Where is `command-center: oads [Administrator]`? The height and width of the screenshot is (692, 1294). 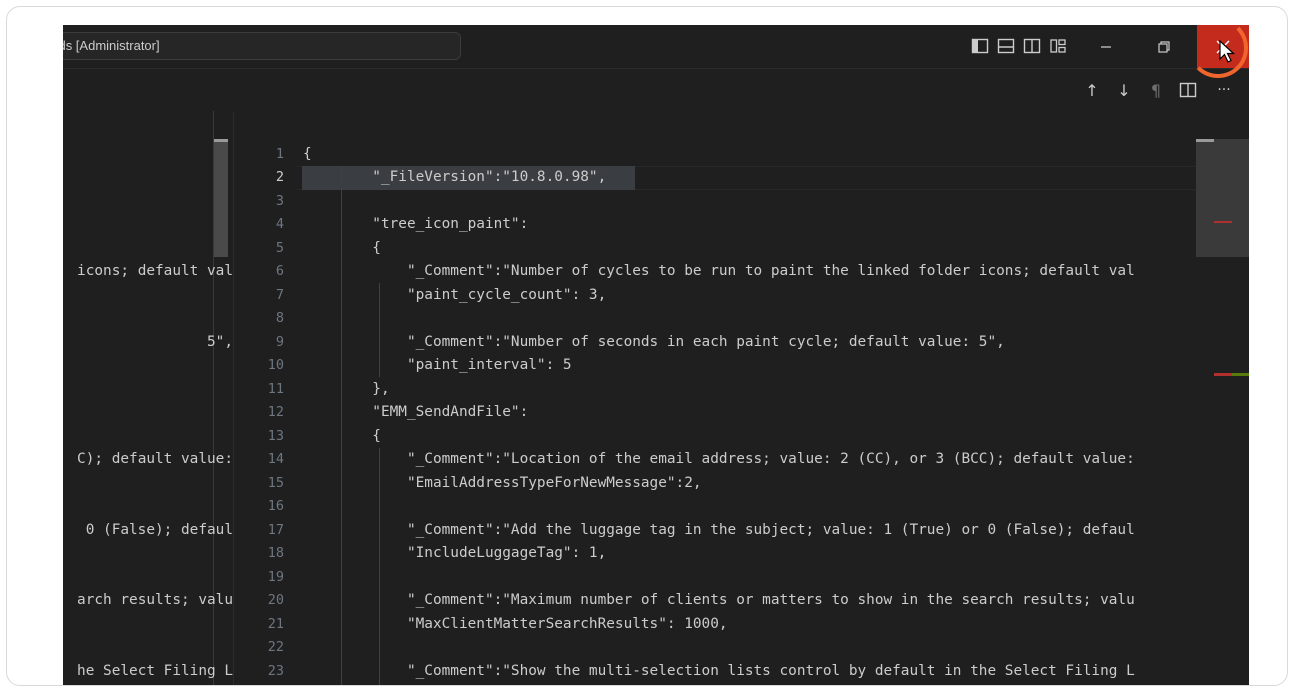 command-center: oads [Administrator] is located at coordinates (262, 46).